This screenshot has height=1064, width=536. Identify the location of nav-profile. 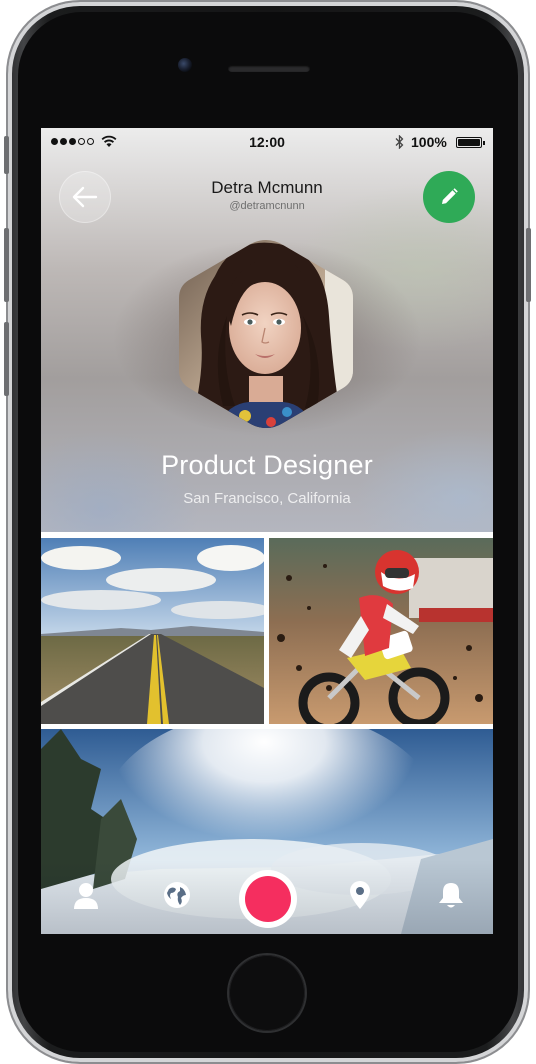
(86, 895).